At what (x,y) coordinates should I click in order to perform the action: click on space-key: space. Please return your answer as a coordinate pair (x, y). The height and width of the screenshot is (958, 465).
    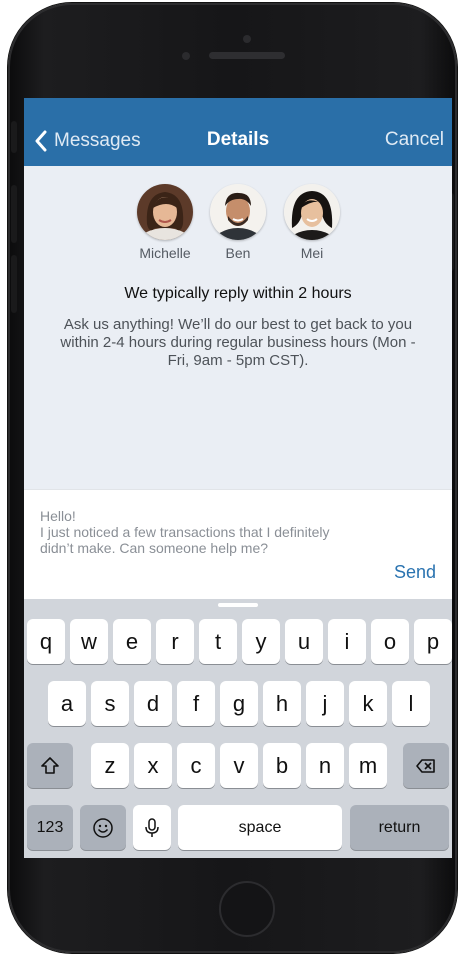
    Looking at the image, I should click on (260, 827).